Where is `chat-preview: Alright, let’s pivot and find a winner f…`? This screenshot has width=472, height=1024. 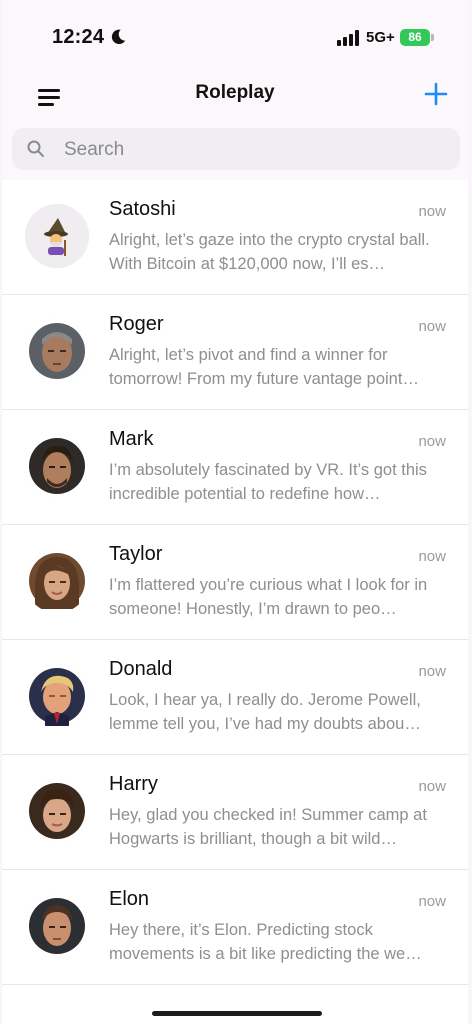 chat-preview: Alright, let’s pivot and find a winner f… is located at coordinates (264, 367).